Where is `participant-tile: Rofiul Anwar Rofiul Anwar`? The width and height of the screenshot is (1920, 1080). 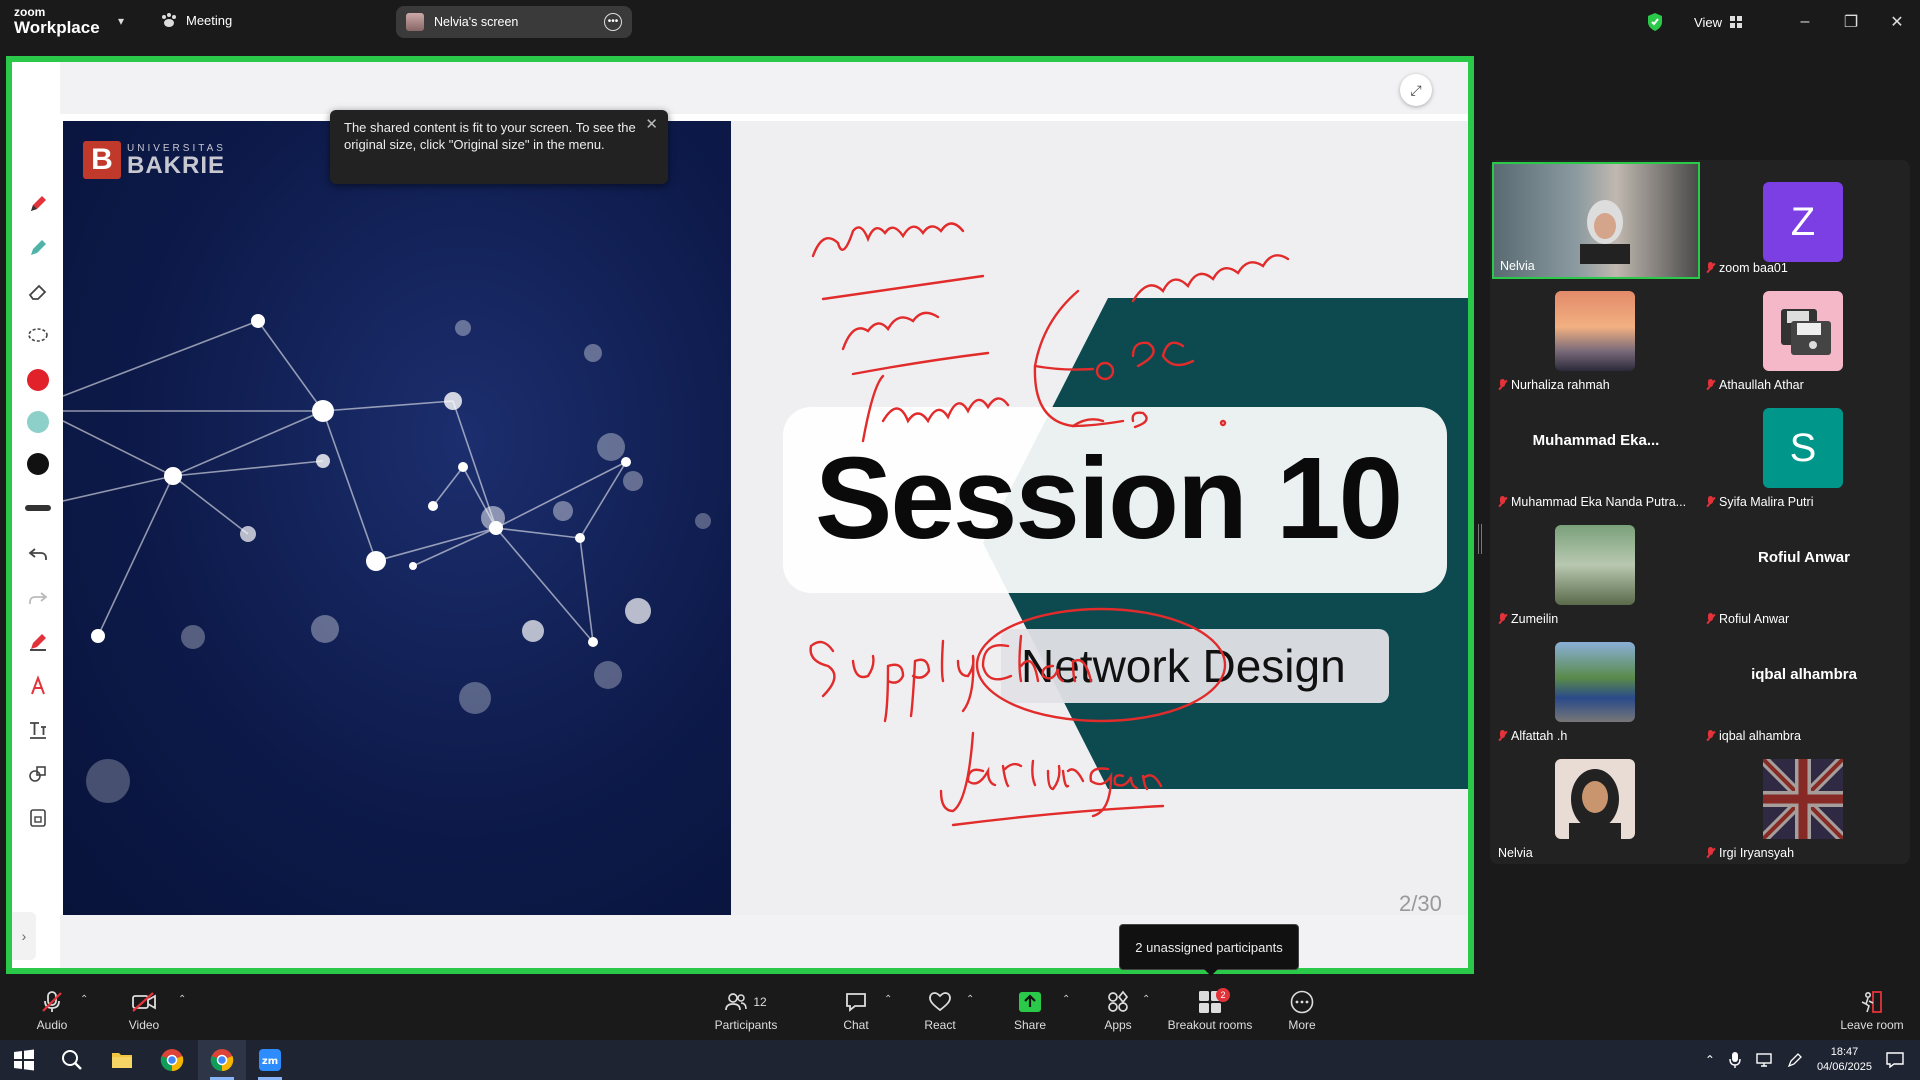 participant-tile: Rofiul Anwar Rofiul Anwar is located at coordinates (1804, 571).